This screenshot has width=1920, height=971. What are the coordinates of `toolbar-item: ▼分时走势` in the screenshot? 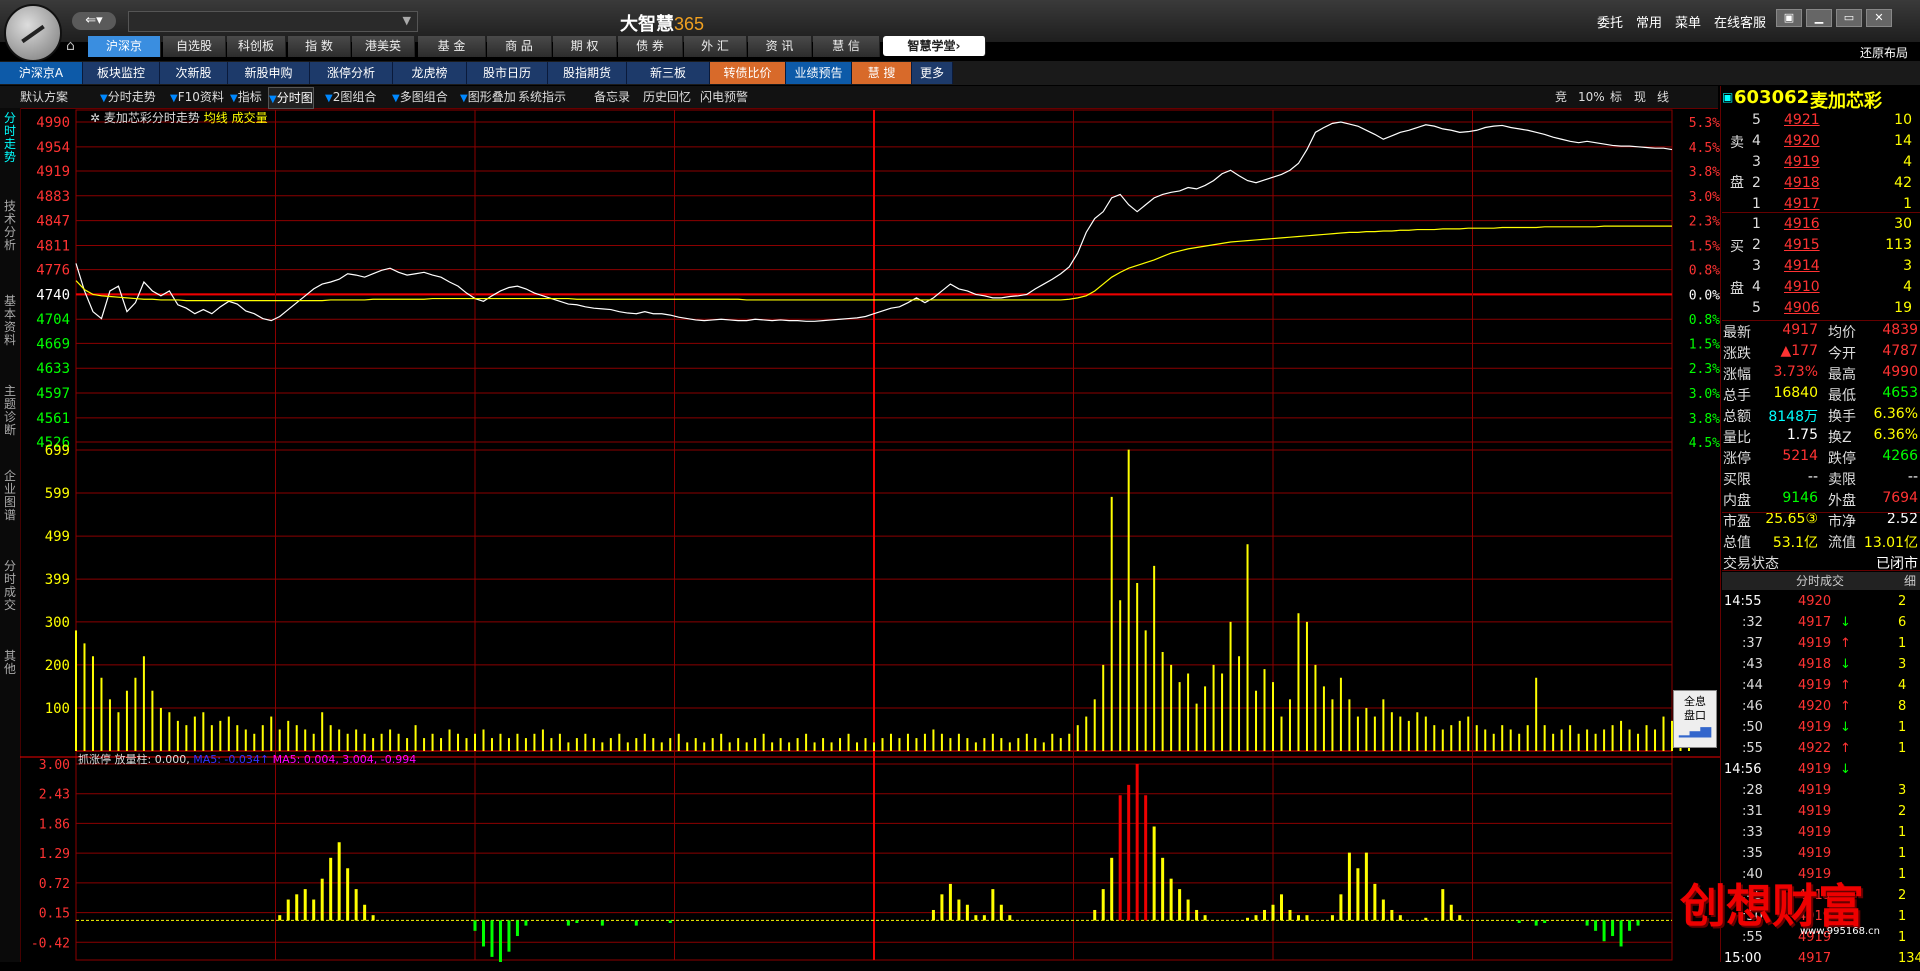 It's located at (128, 97).